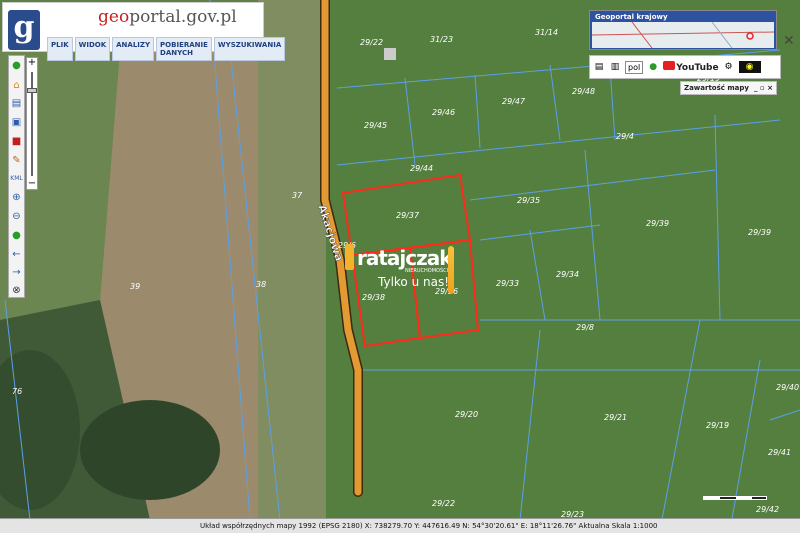 This screenshot has height=533, width=800. I want to click on watermark-brand: ratajczak, so click(405, 258).